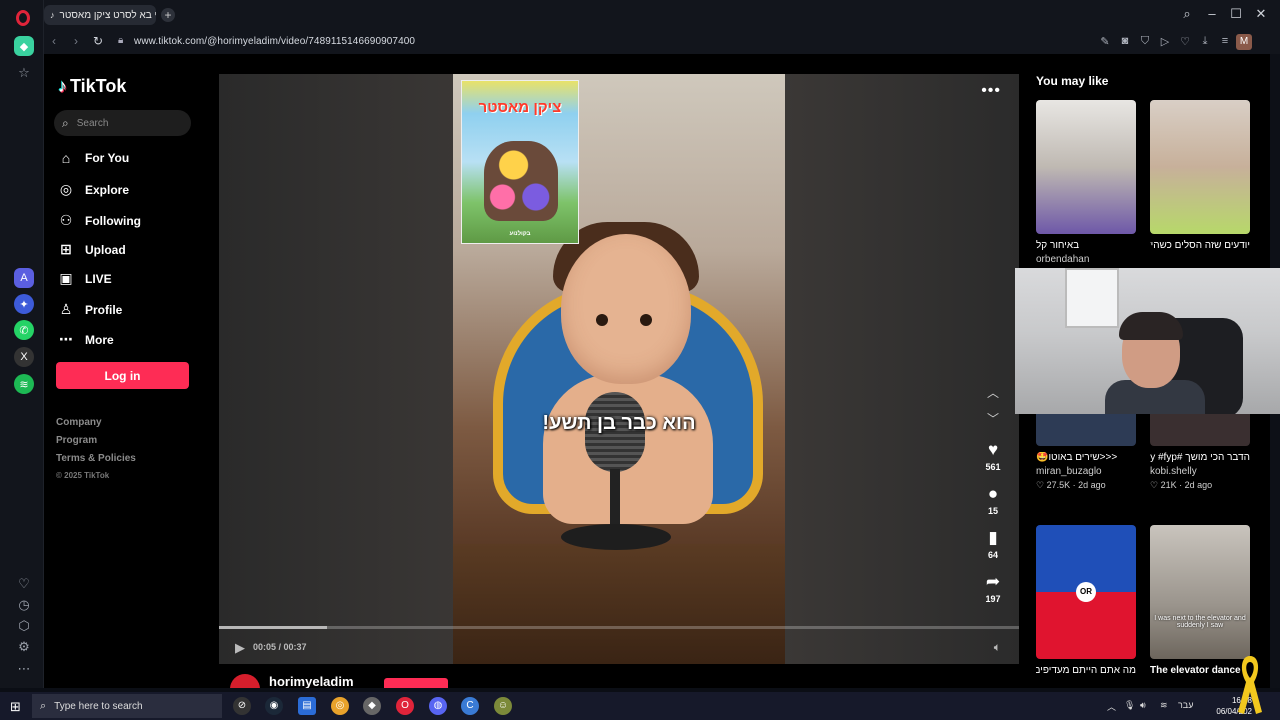 This screenshot has height=720, width=1280. What do you see at coordinates (126, 123) in the screenshot?
I see `search-input` at bounding box center [126, 123].